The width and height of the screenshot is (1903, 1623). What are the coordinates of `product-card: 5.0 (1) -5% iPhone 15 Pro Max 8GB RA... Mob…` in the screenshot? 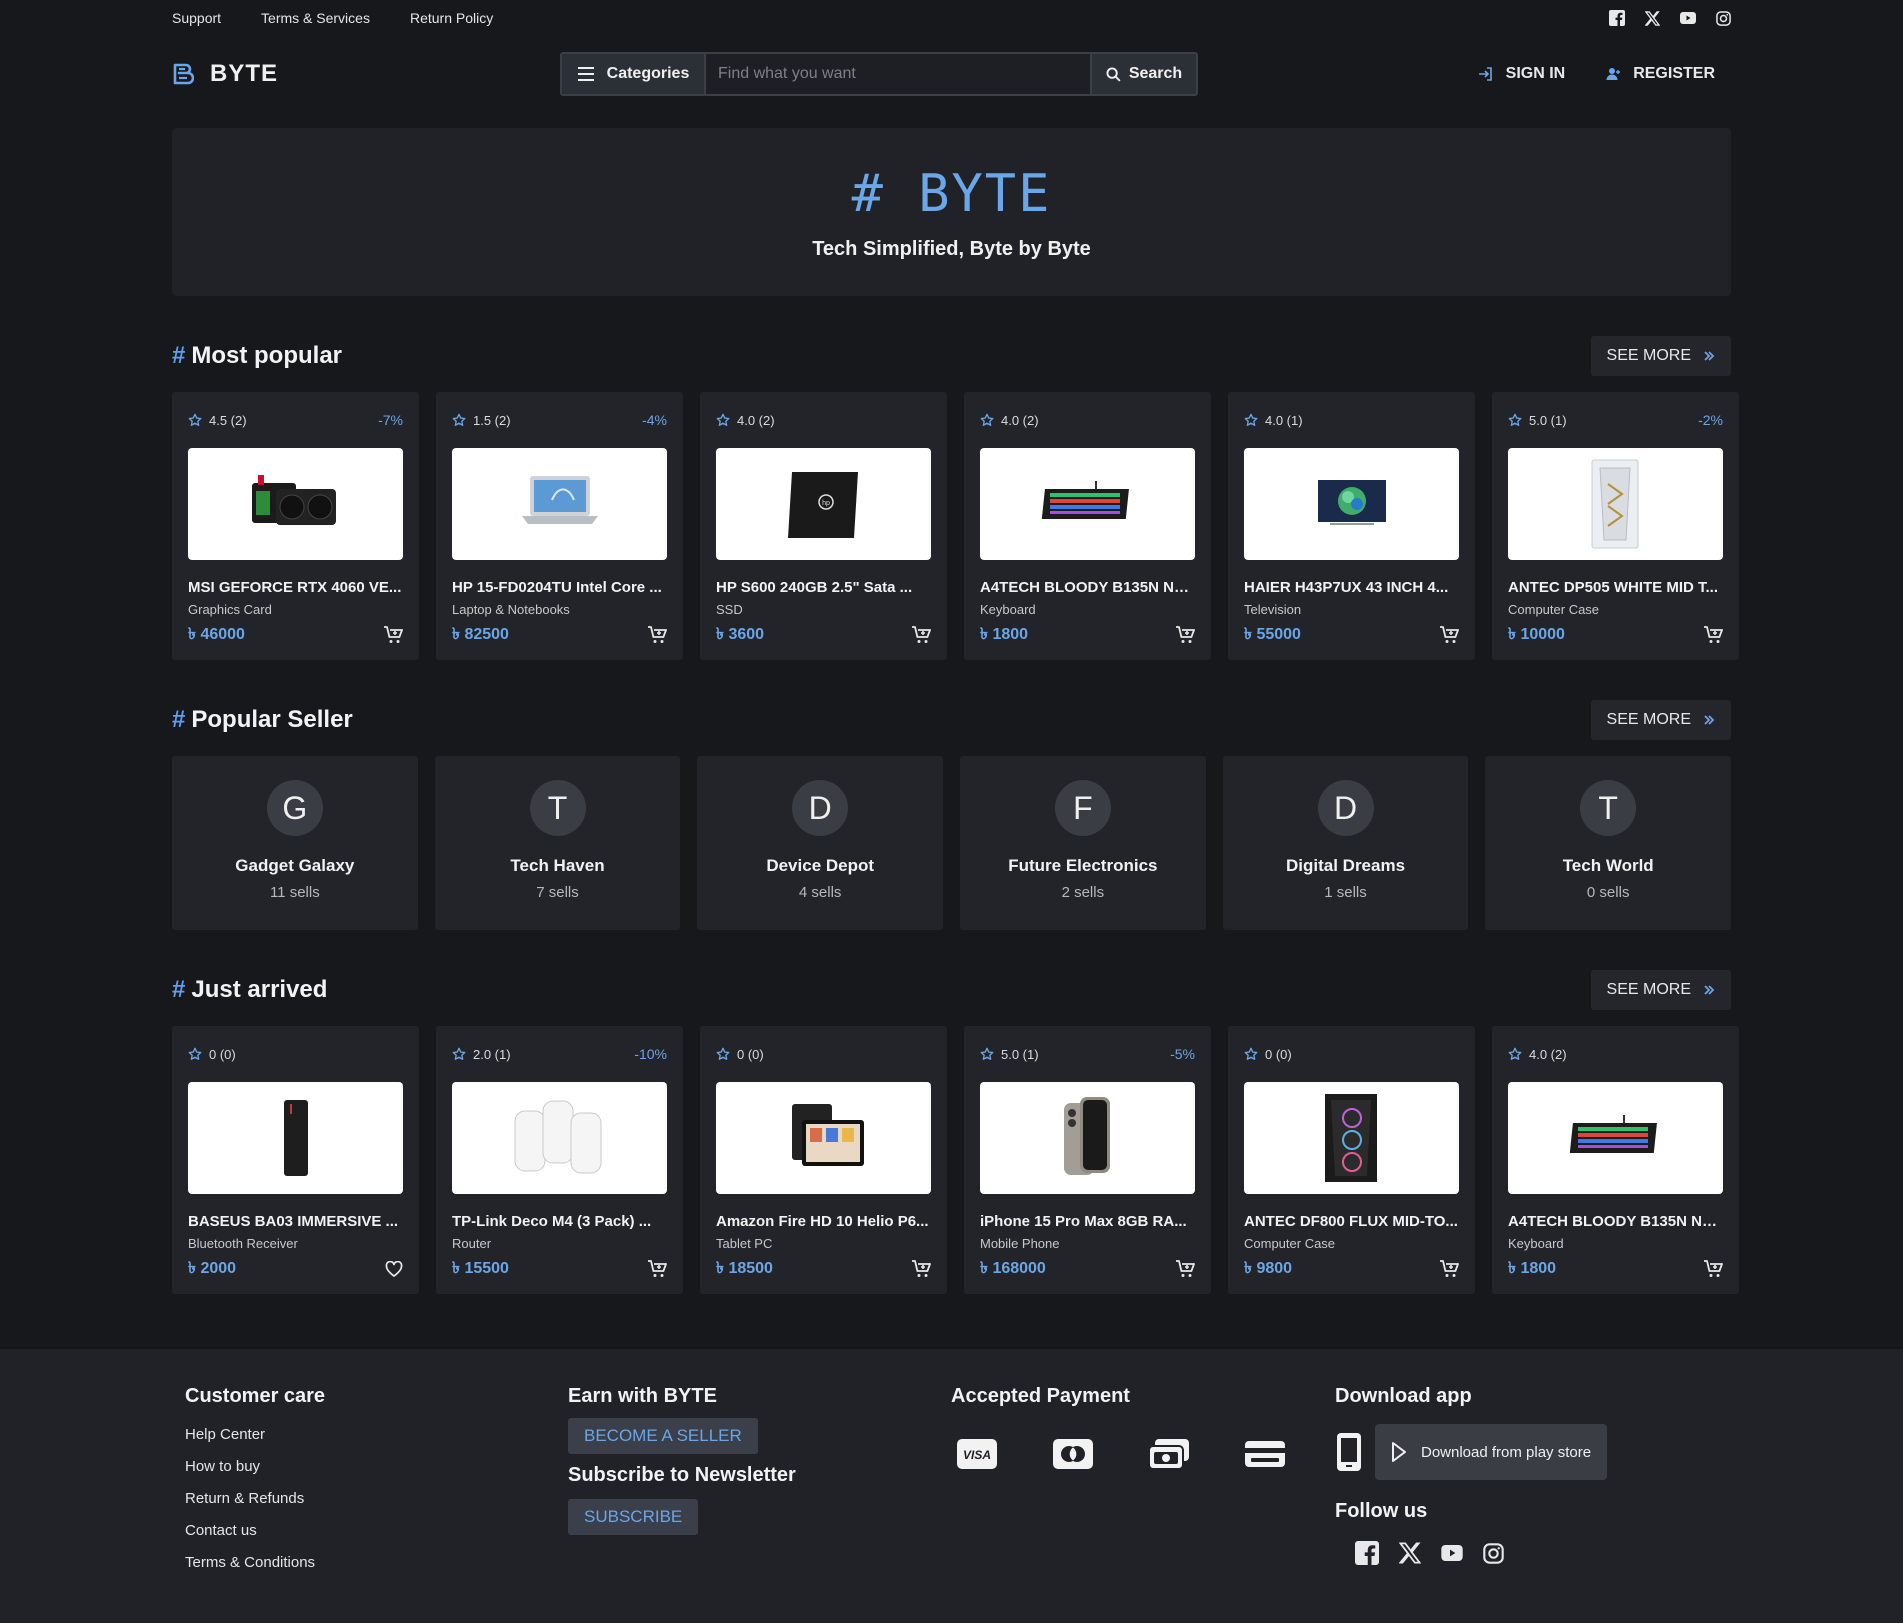 It's located at (1087, 1160).